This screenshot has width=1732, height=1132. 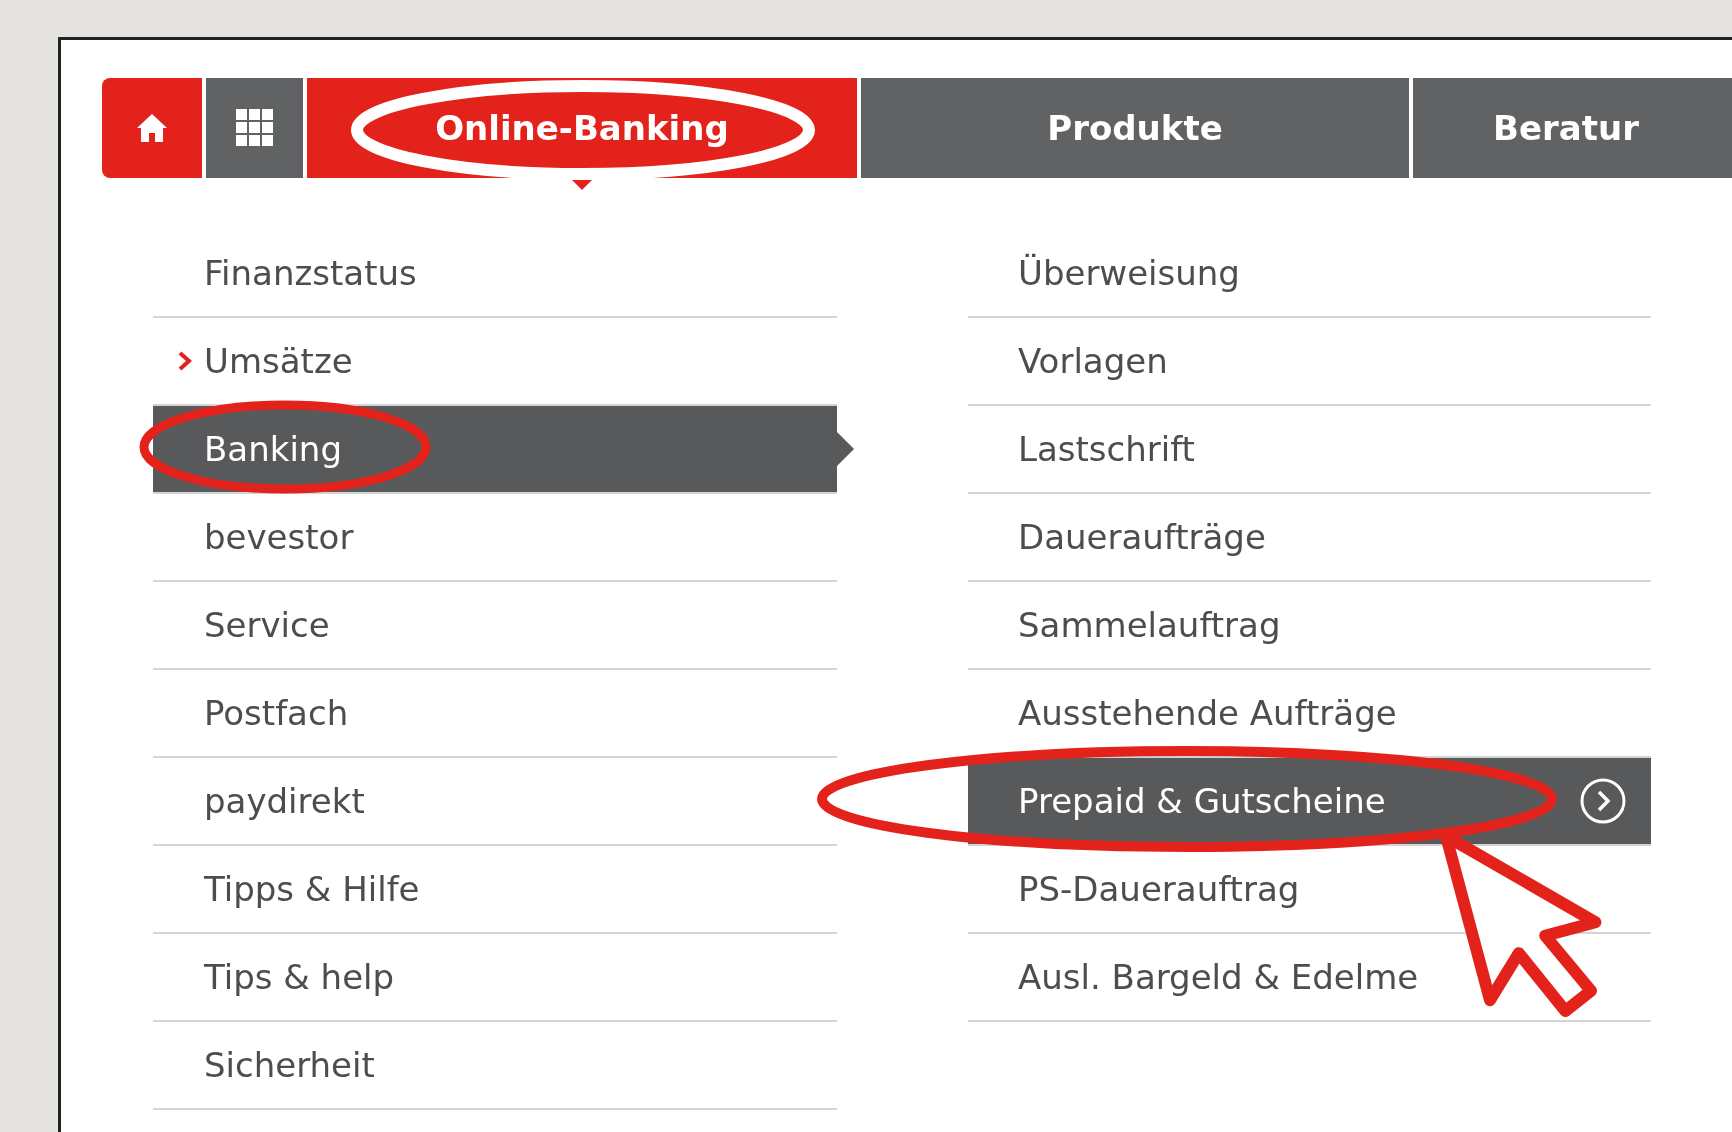 I want to click on menu-item-label: Überweisung, so click(x=1129, y=273).